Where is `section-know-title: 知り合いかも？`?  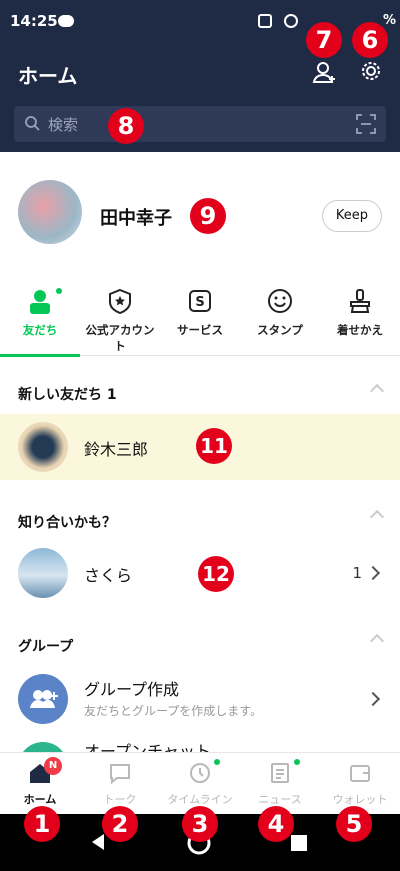 section-know-title: 知り合いかも？ is located at coordinates (67, 523).